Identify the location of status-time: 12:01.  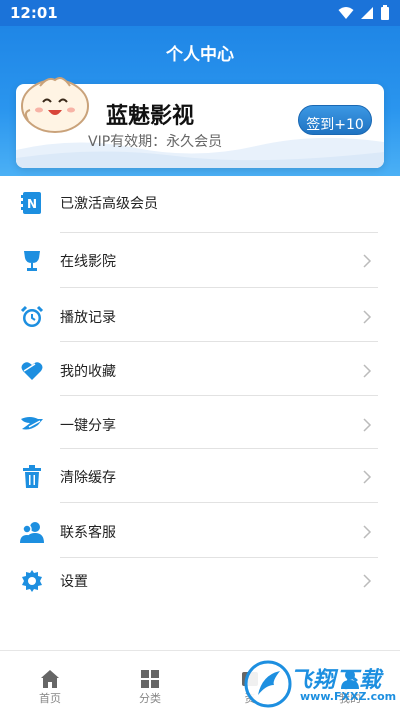
(34, 13).